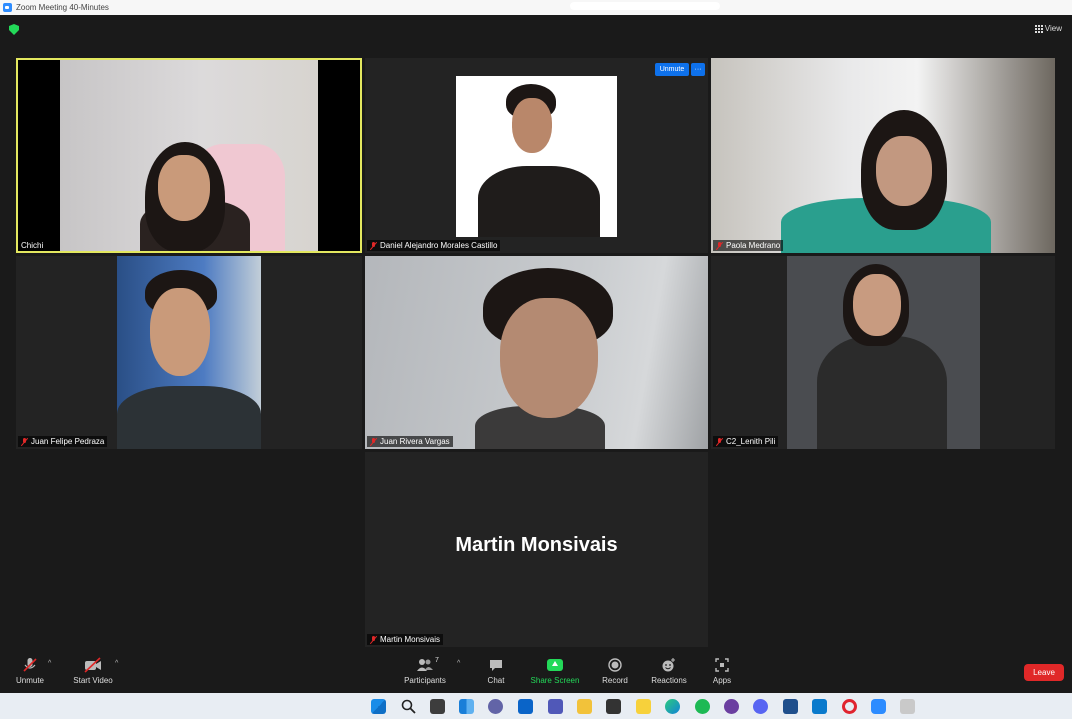  Describe the element at coordinates (68, 441) in the screenshot. I see `participant-name: Juan Felipe Pedraza` at that location.